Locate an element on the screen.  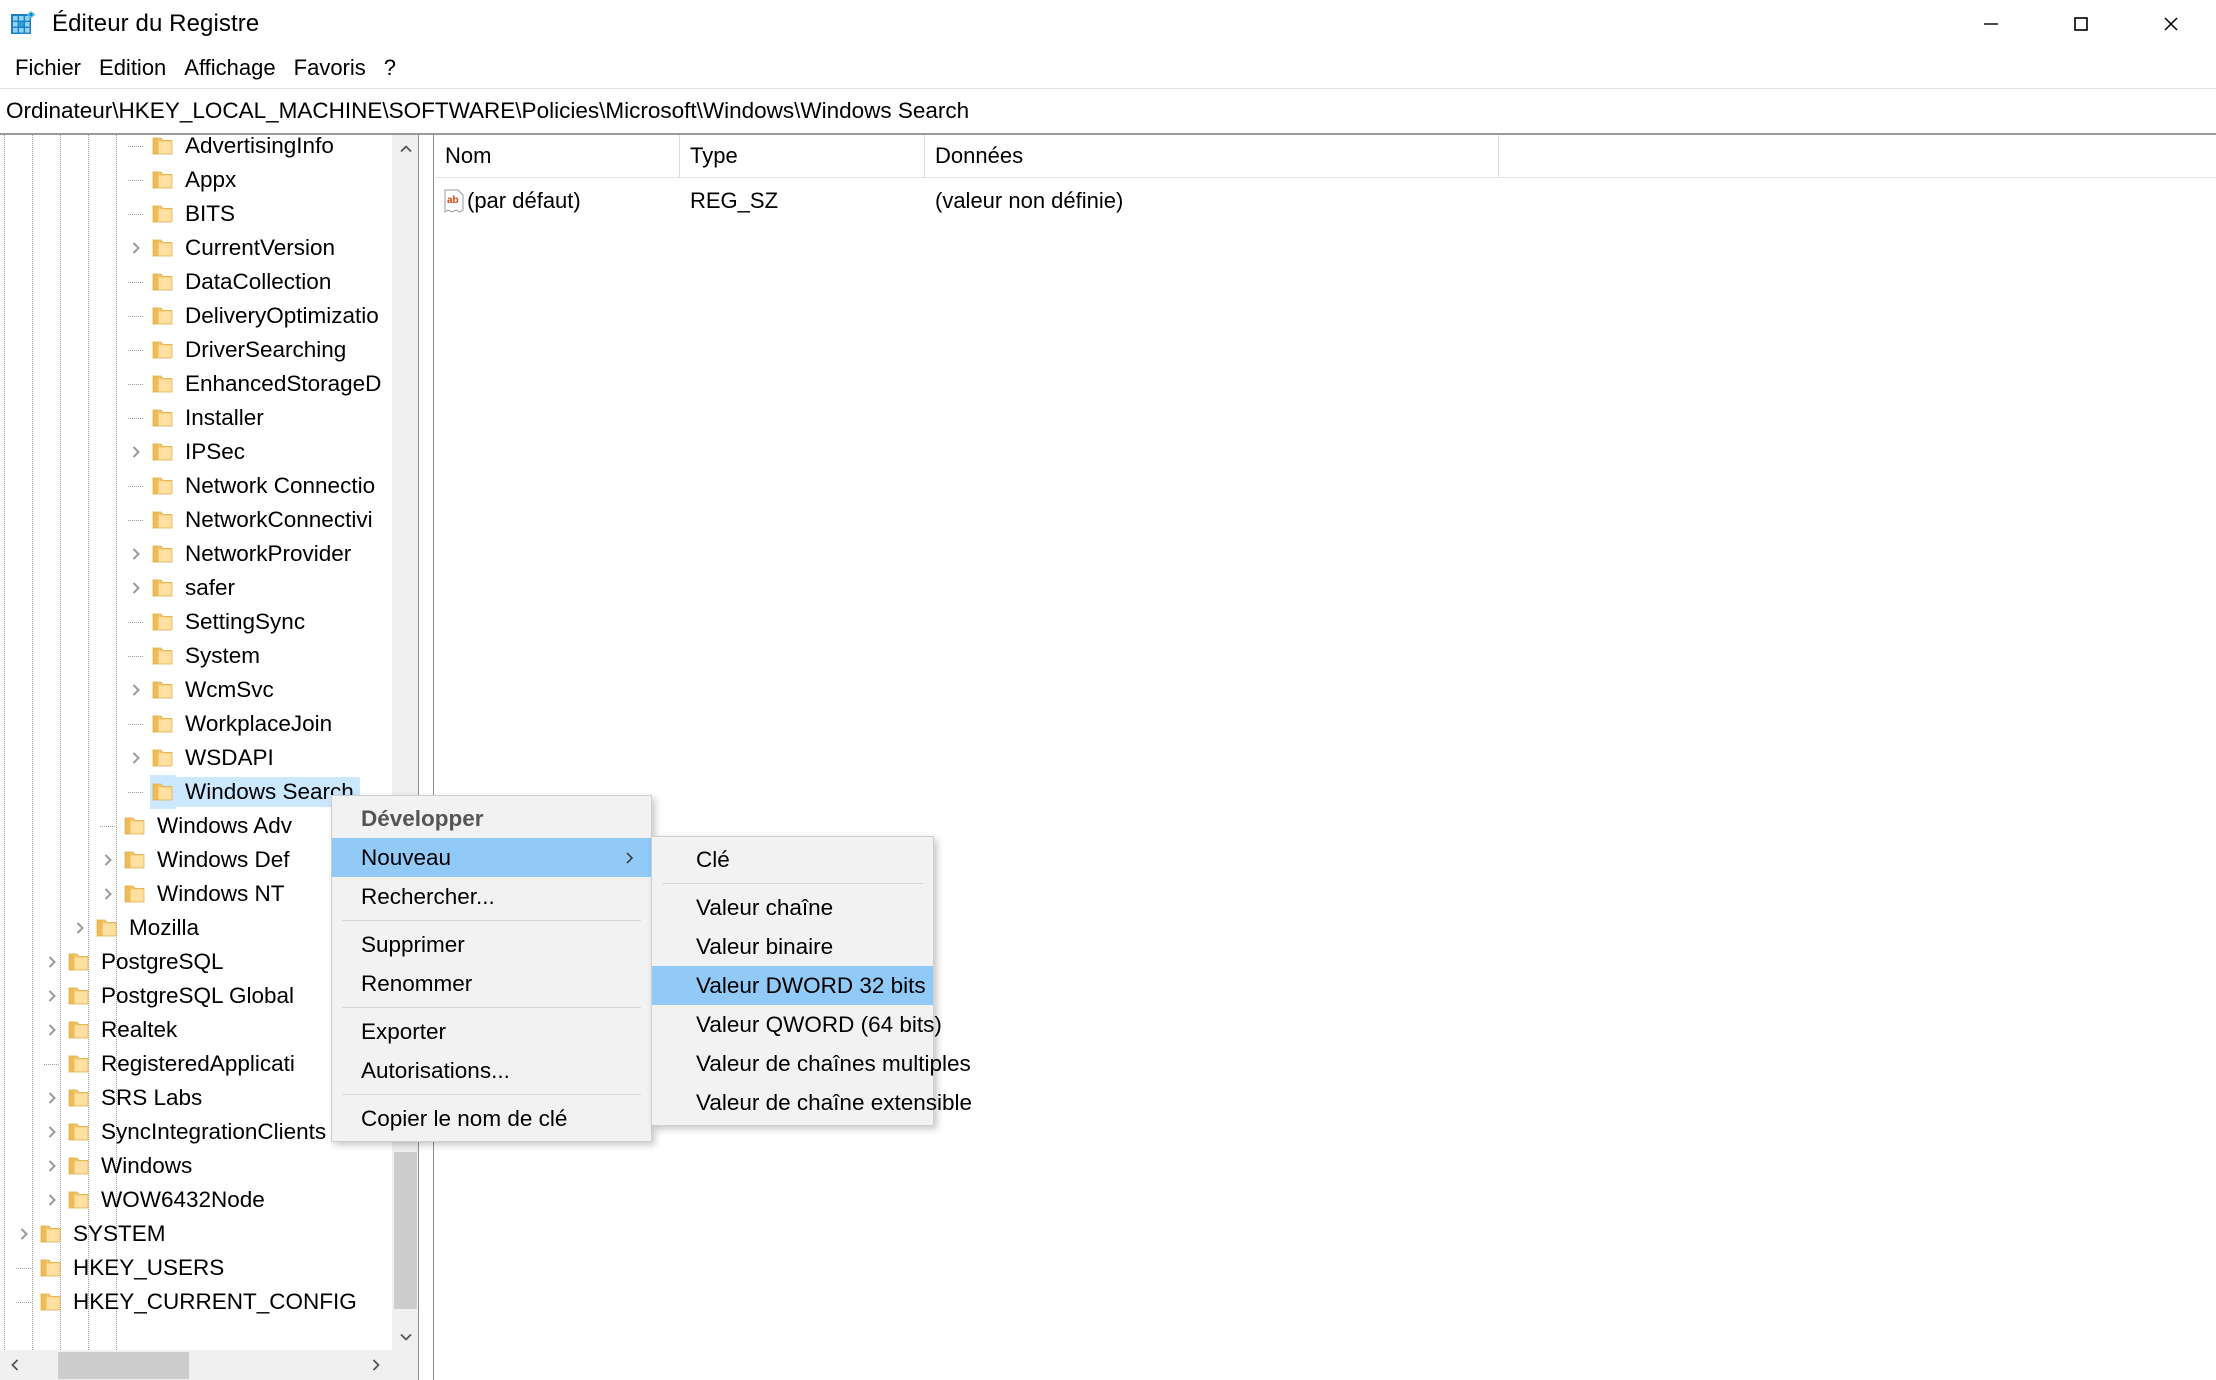
tree-item: Installer is located at coordinates (207, 418).